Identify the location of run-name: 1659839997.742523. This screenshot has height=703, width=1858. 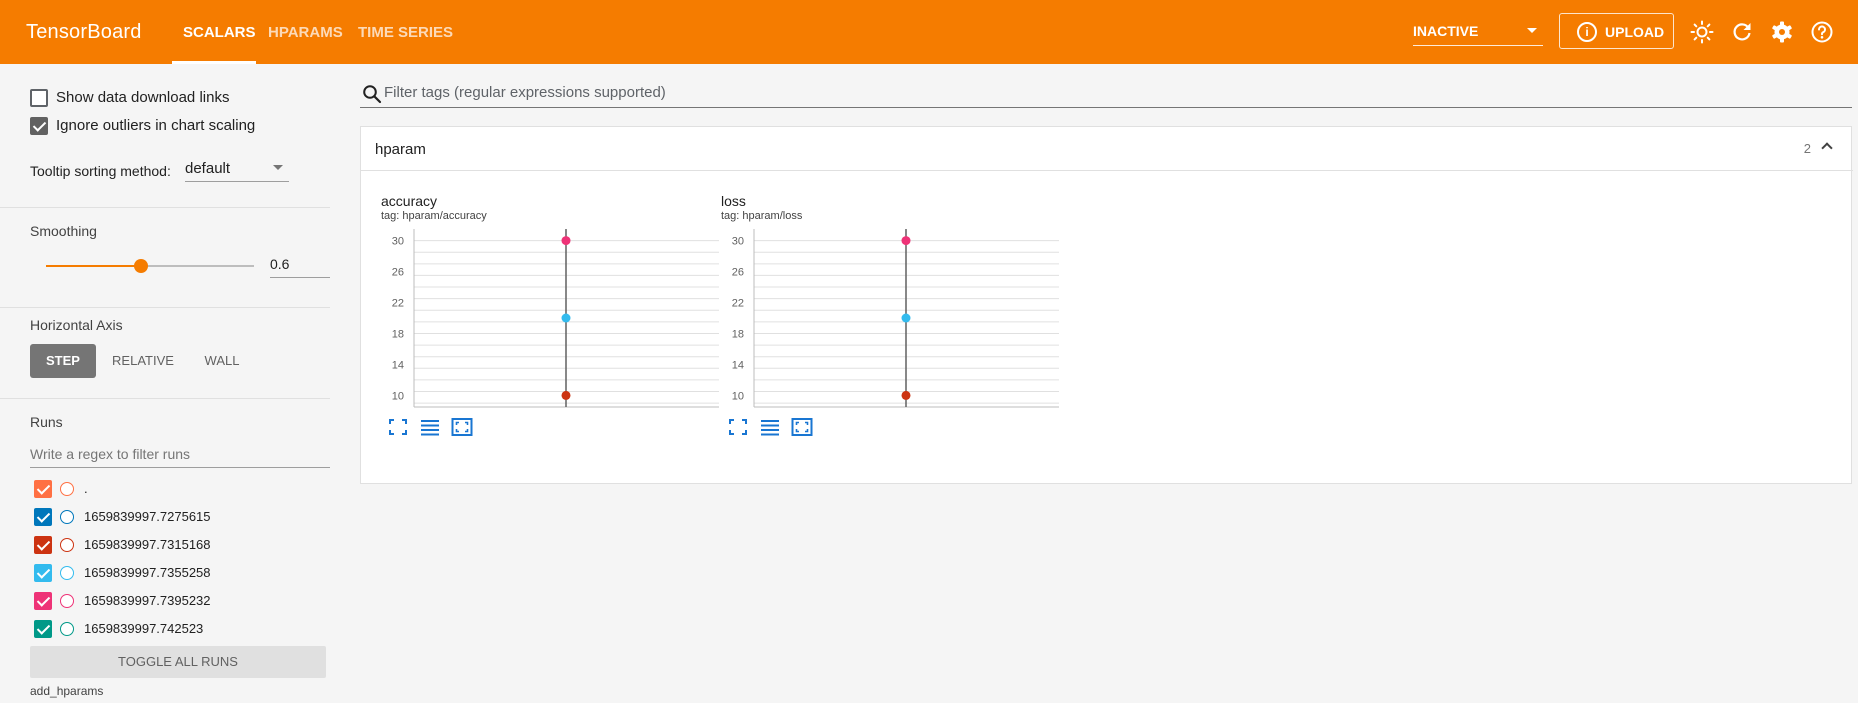
(144, 628).